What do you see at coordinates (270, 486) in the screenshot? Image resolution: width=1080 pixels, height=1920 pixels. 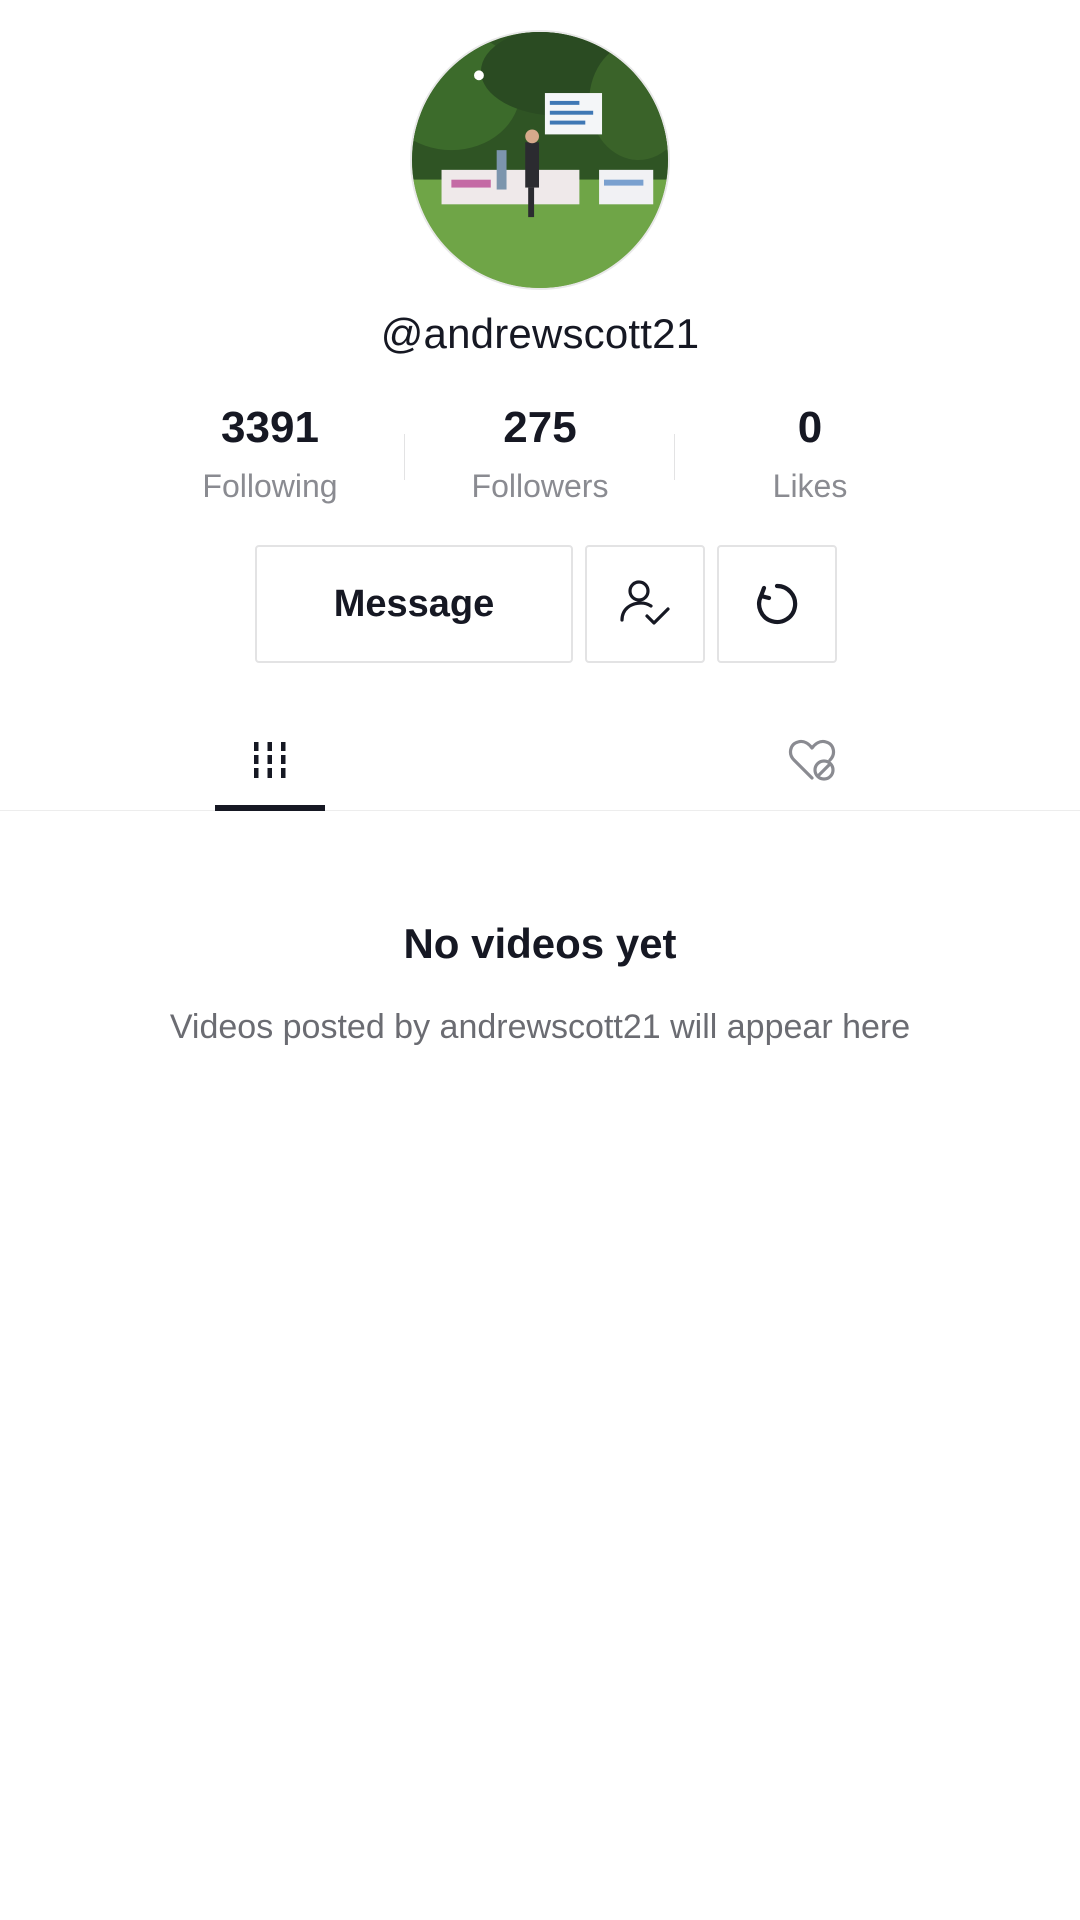 I see `following-label: Following` at bounding box center [270, 486].